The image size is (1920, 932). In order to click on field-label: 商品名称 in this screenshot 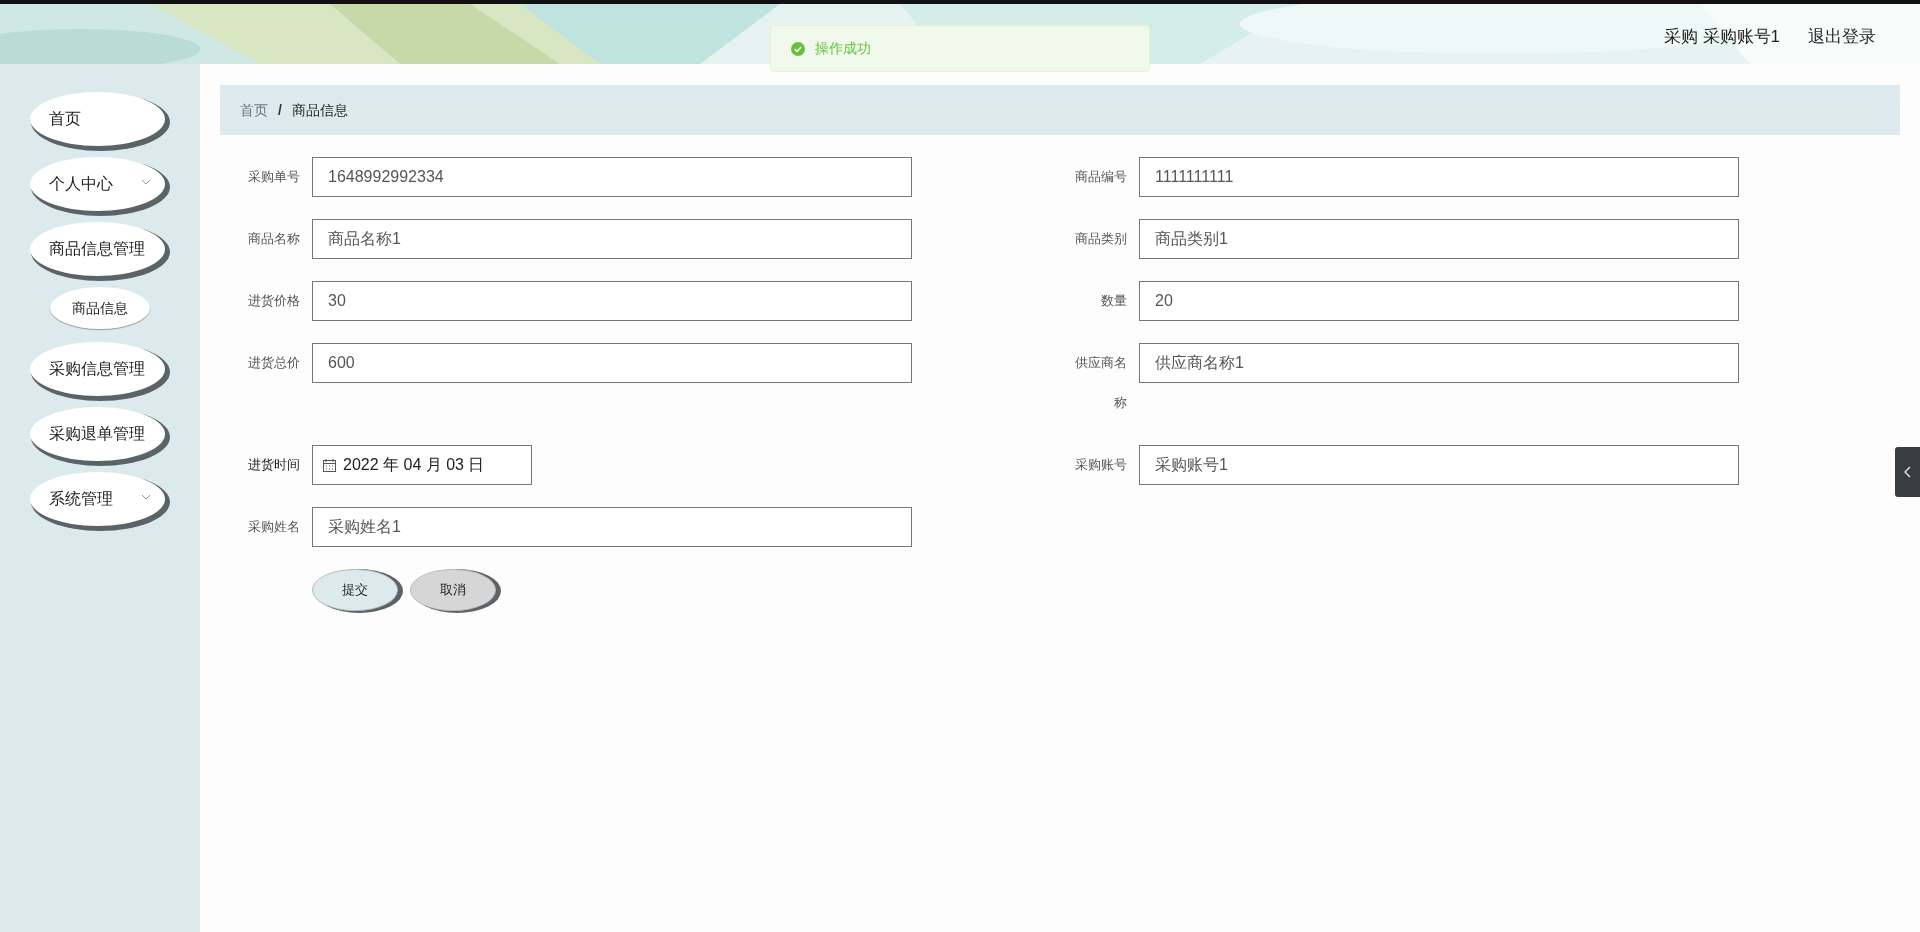, I will do `click(274, 239)`.